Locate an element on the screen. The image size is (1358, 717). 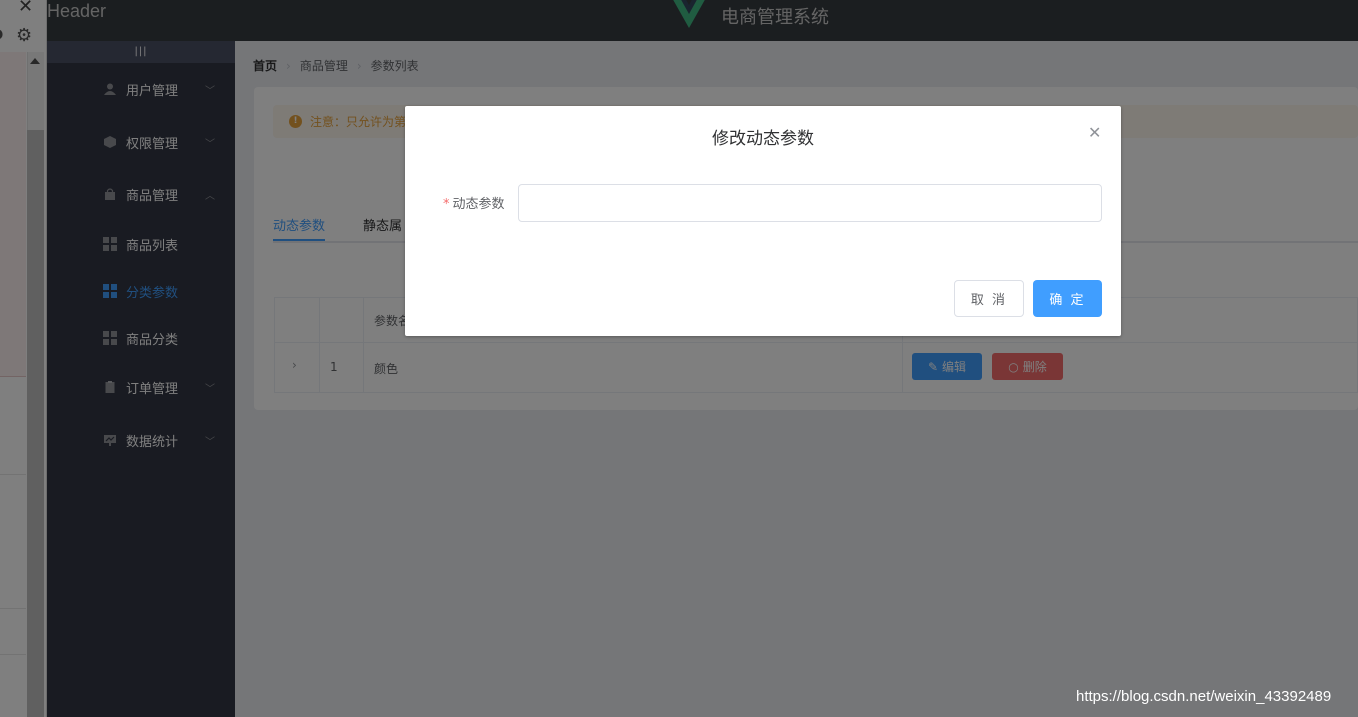
field-label: * 动态参数 is located at coordinates (474, 202).